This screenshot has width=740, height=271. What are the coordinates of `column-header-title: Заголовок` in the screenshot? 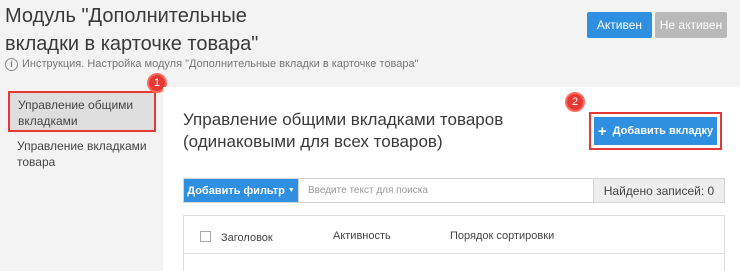 It's located at (247, 238).